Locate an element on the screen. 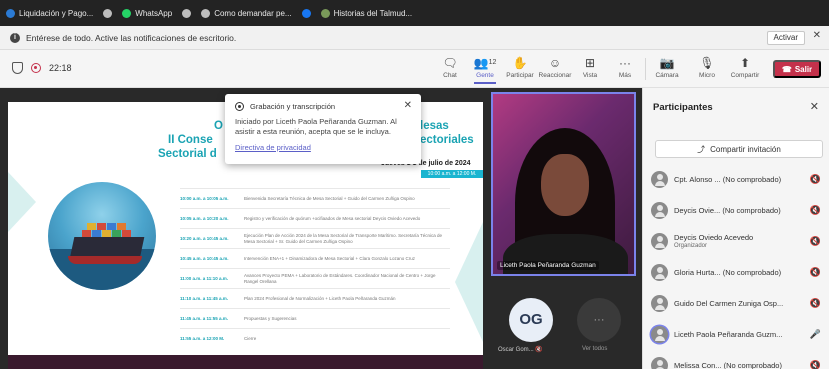 The height and width of the screenshot is (369, 829). chat-label: Chat is located at coordinates (450, 75).